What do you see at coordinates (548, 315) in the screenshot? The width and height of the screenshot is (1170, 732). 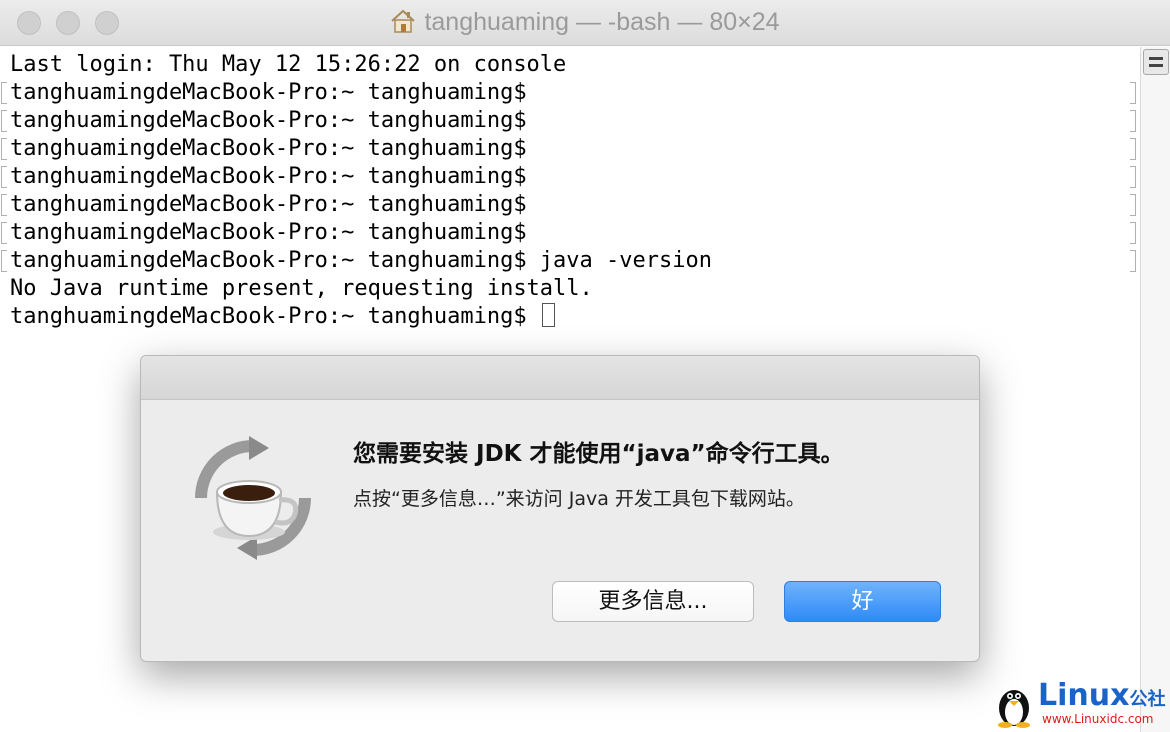 I see `terminal-cursor` at bounding box center [548, 315].